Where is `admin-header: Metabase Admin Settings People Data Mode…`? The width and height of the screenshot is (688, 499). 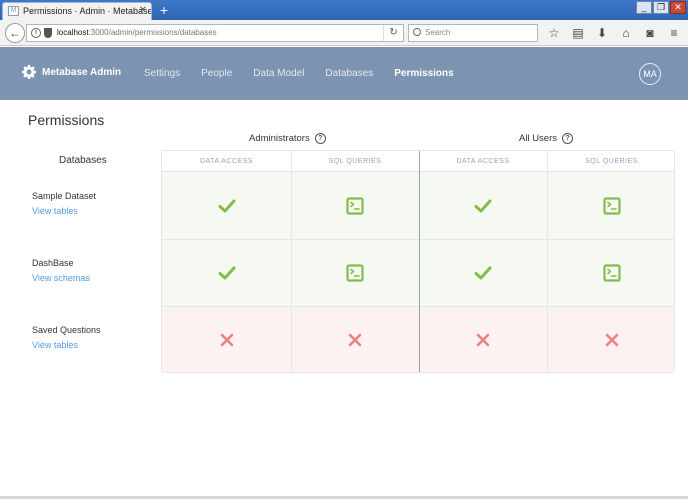
admin-header: Metabase Admin Settings People Data Mode… is located at coordinates (344, 73).